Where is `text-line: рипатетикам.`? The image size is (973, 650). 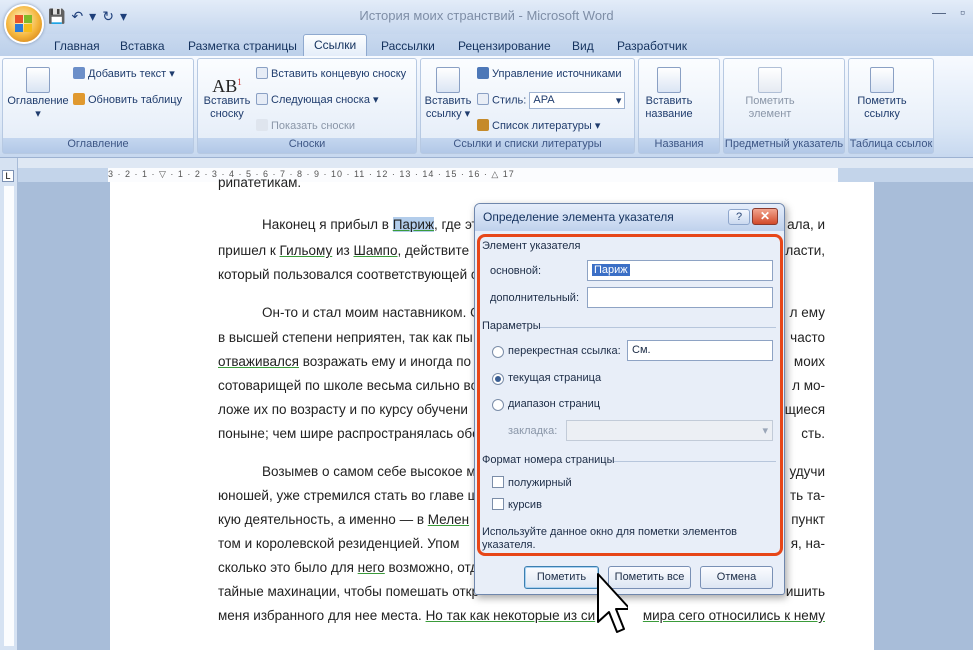
text-line: рипатетикам. is located at coordinates (260, 183).